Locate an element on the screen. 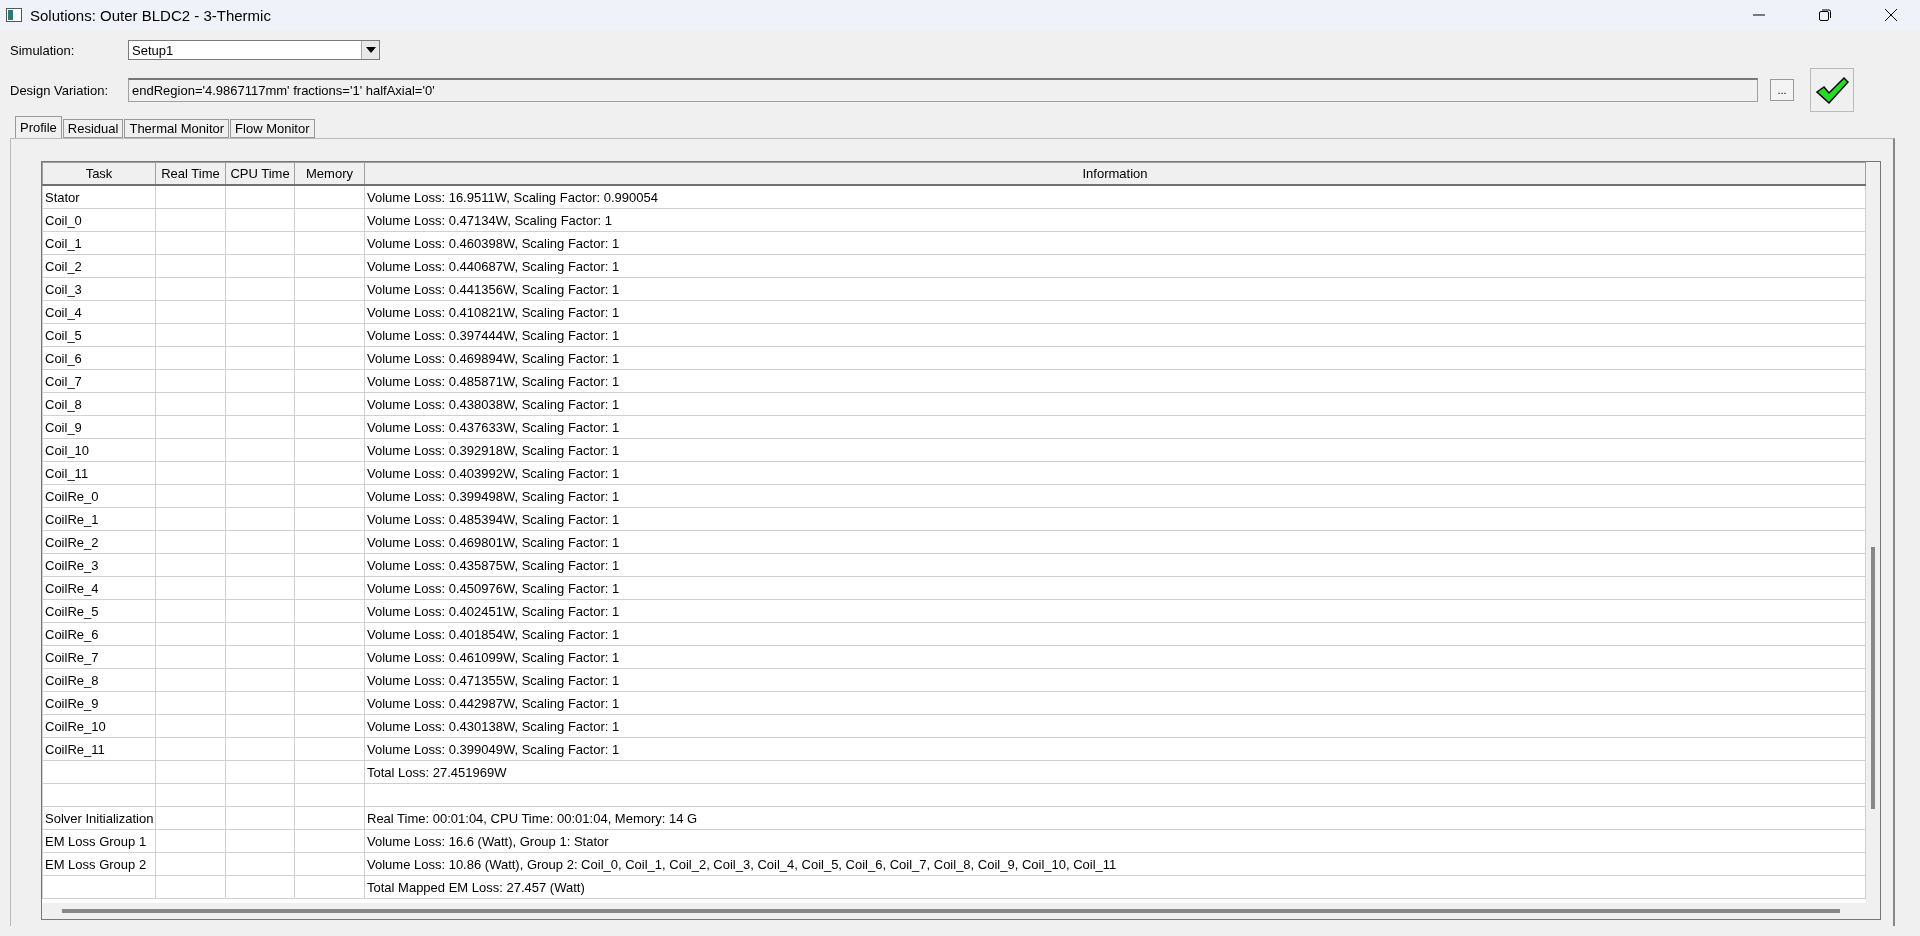 This screenshot has height=936, width=1920. table-cell: Coil_1 is located at coordinates (99, 243).